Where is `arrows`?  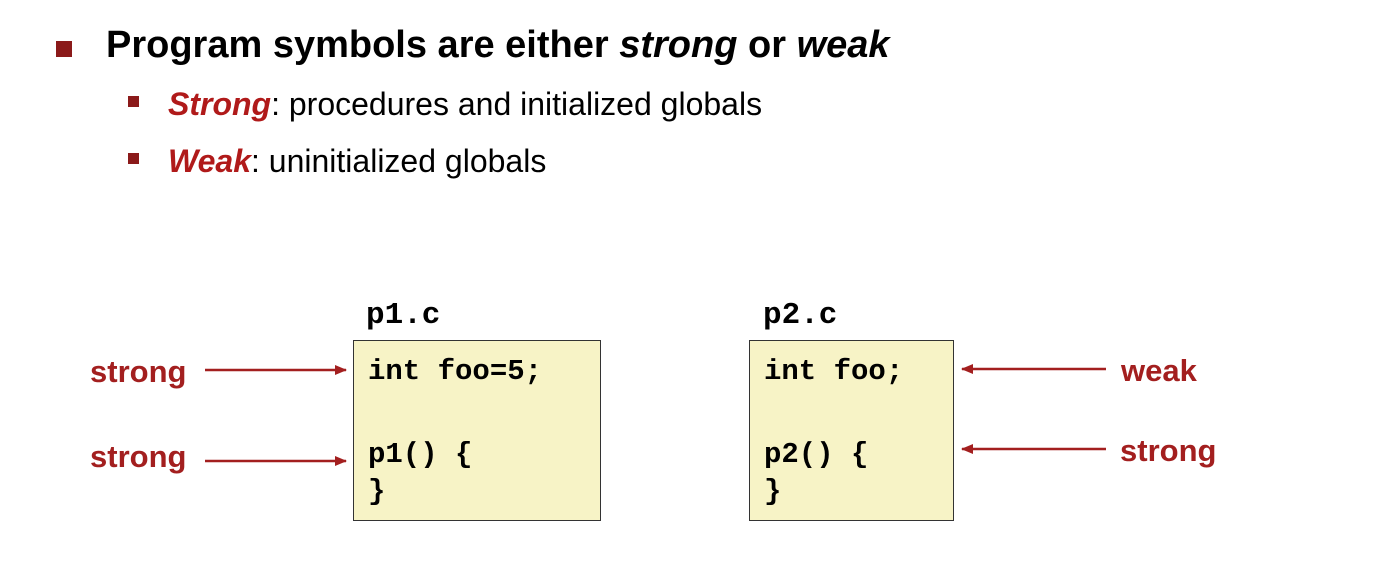 arrows is located at coordinates (655, 415).